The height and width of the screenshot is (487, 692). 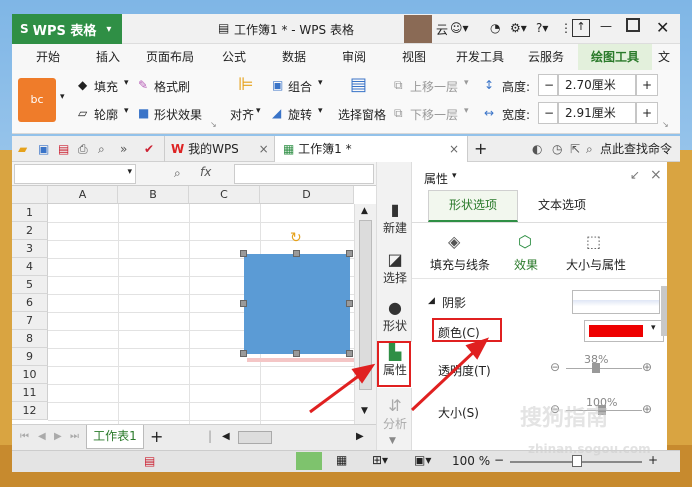 What do you see at coordinates (149, 461) in the screenshot?
I see `macro-icon: ▤` at bounding box center [149, 461].